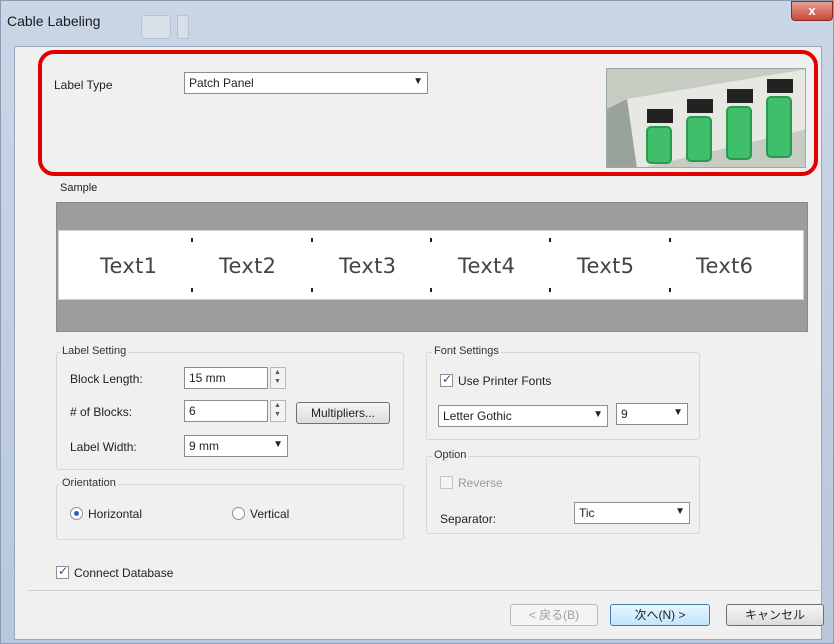 The image size is (834, 644). Describe the element at coordinates (123, 573) in the screenshot. I see `connect-database-label: Connect Database` at that location.